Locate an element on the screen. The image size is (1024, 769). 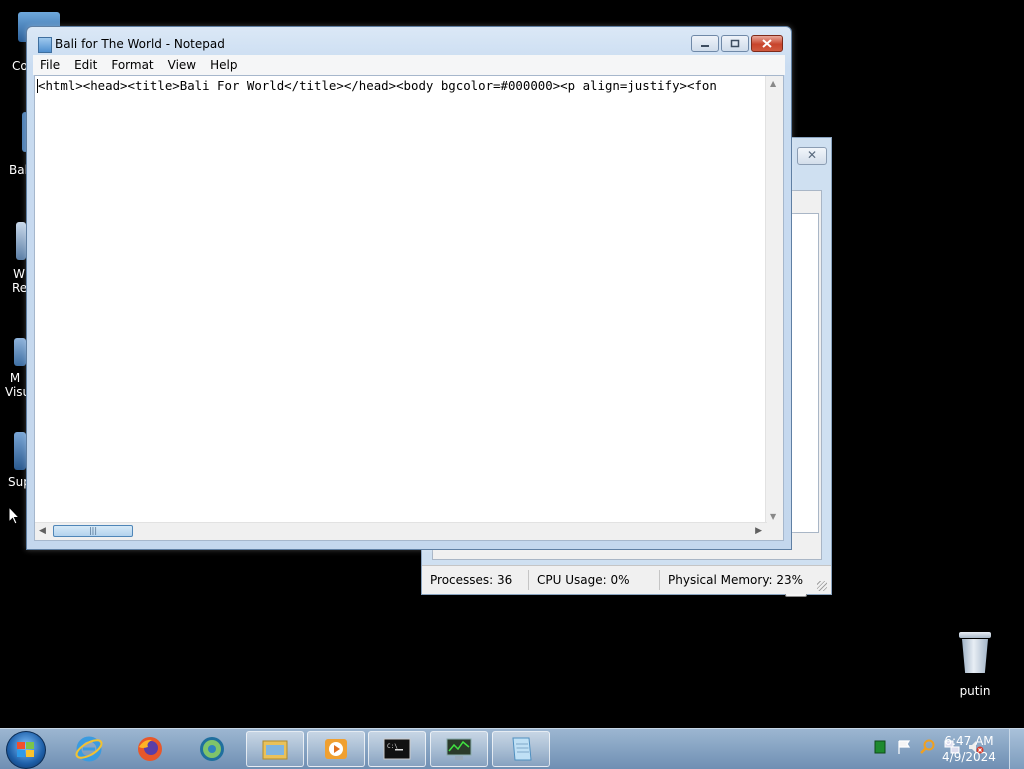
support-icon is located at coordinates (20, 451).